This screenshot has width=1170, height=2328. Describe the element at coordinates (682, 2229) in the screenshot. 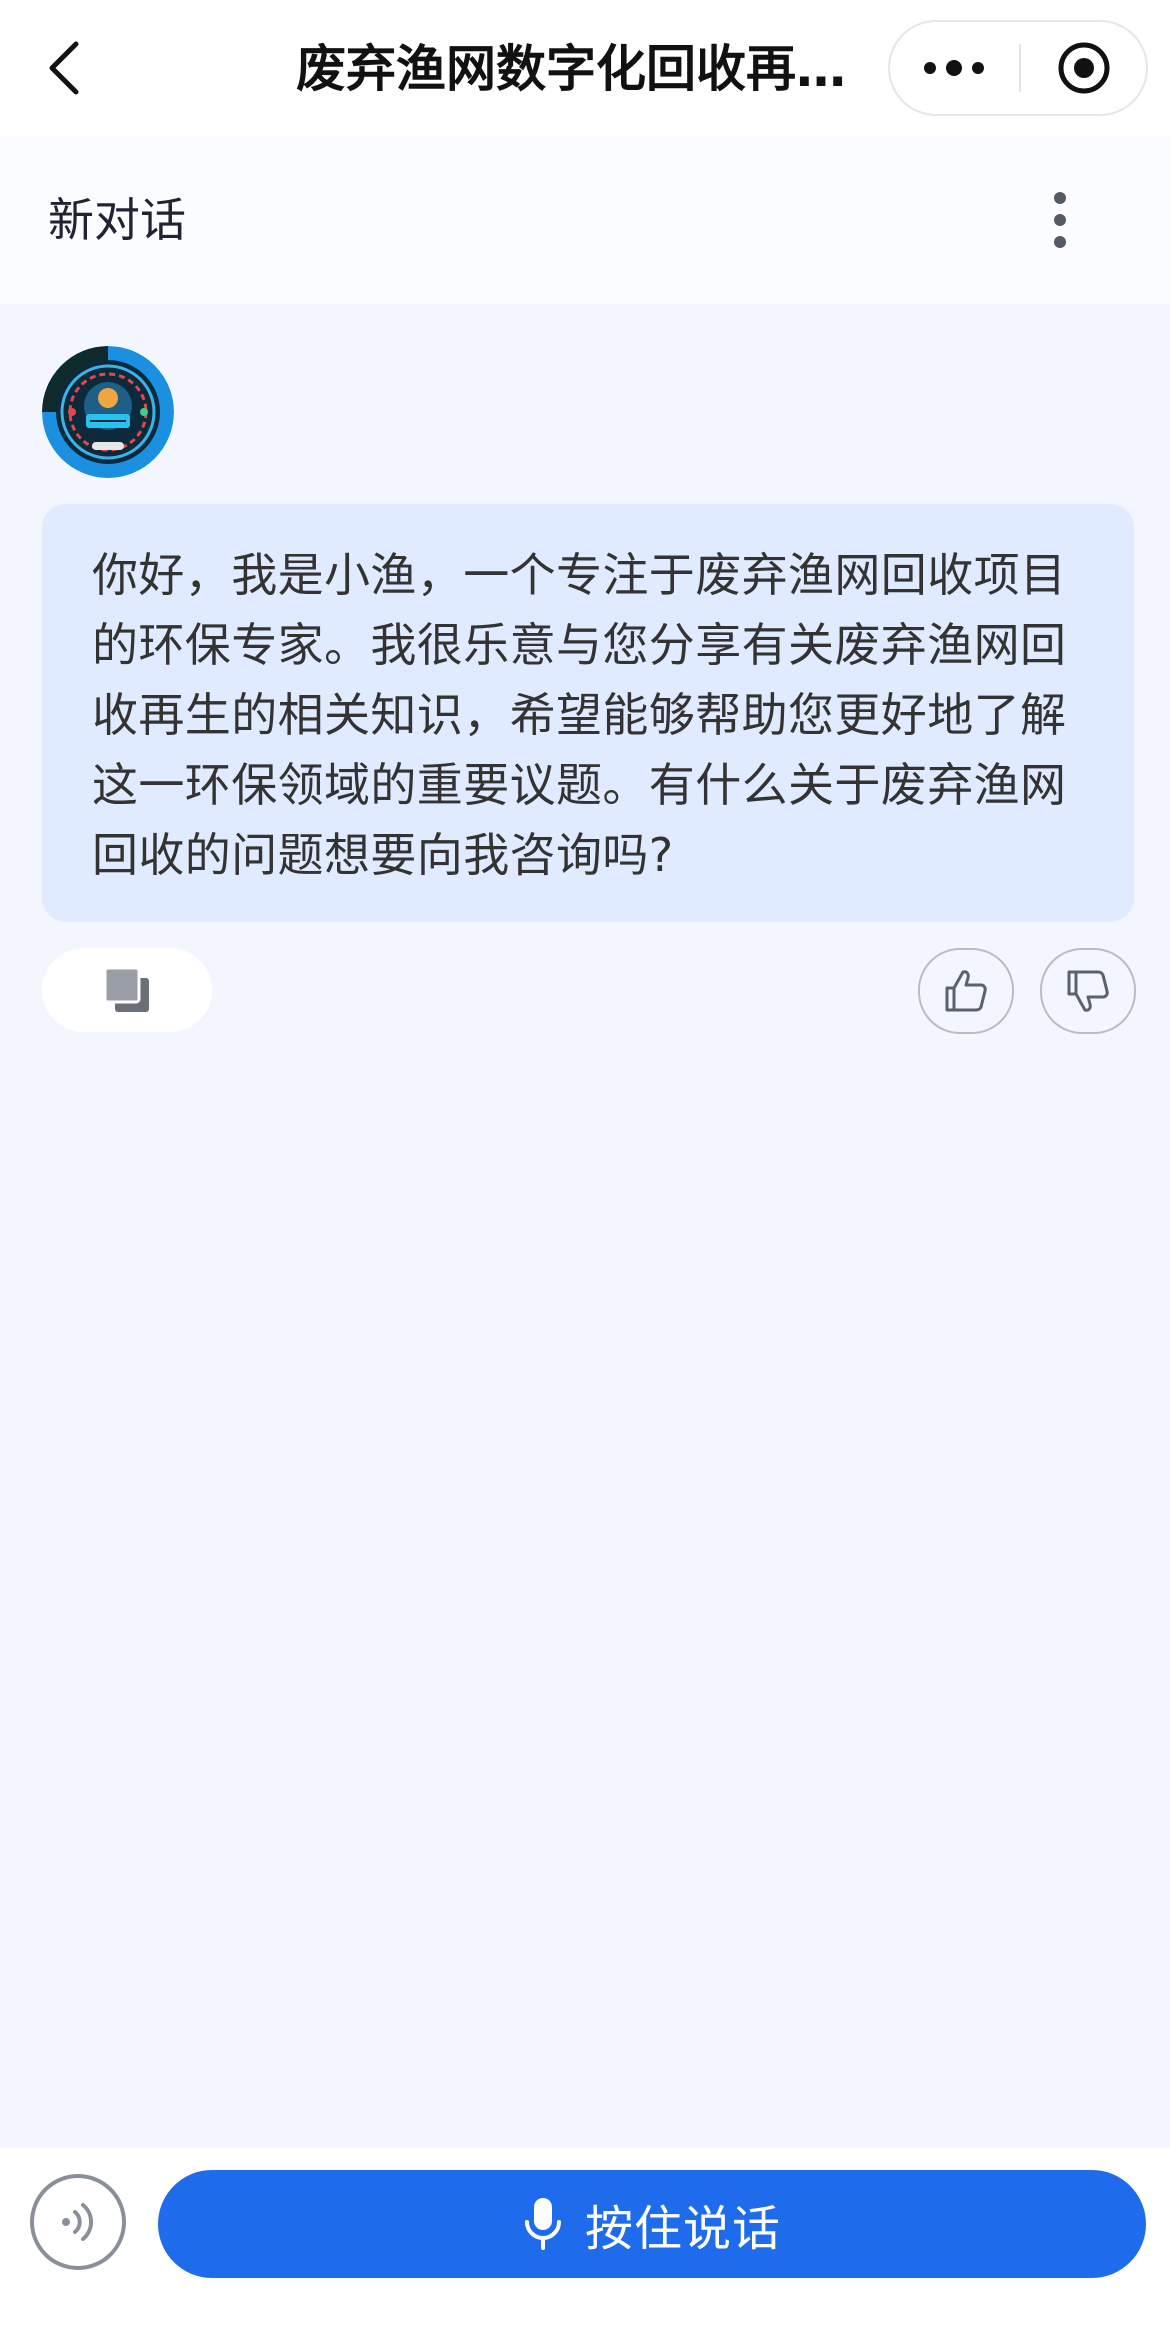

I see `hold-to-talk-label: 按住说话` at that location.